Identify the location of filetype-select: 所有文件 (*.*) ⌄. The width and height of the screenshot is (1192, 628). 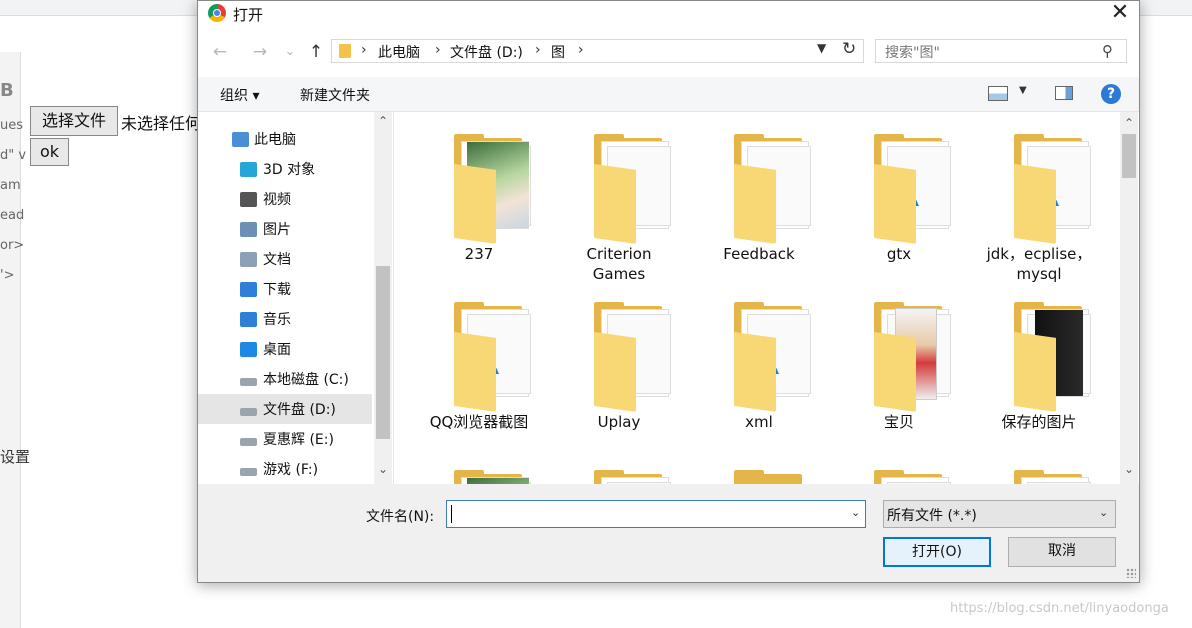
(999, 514).